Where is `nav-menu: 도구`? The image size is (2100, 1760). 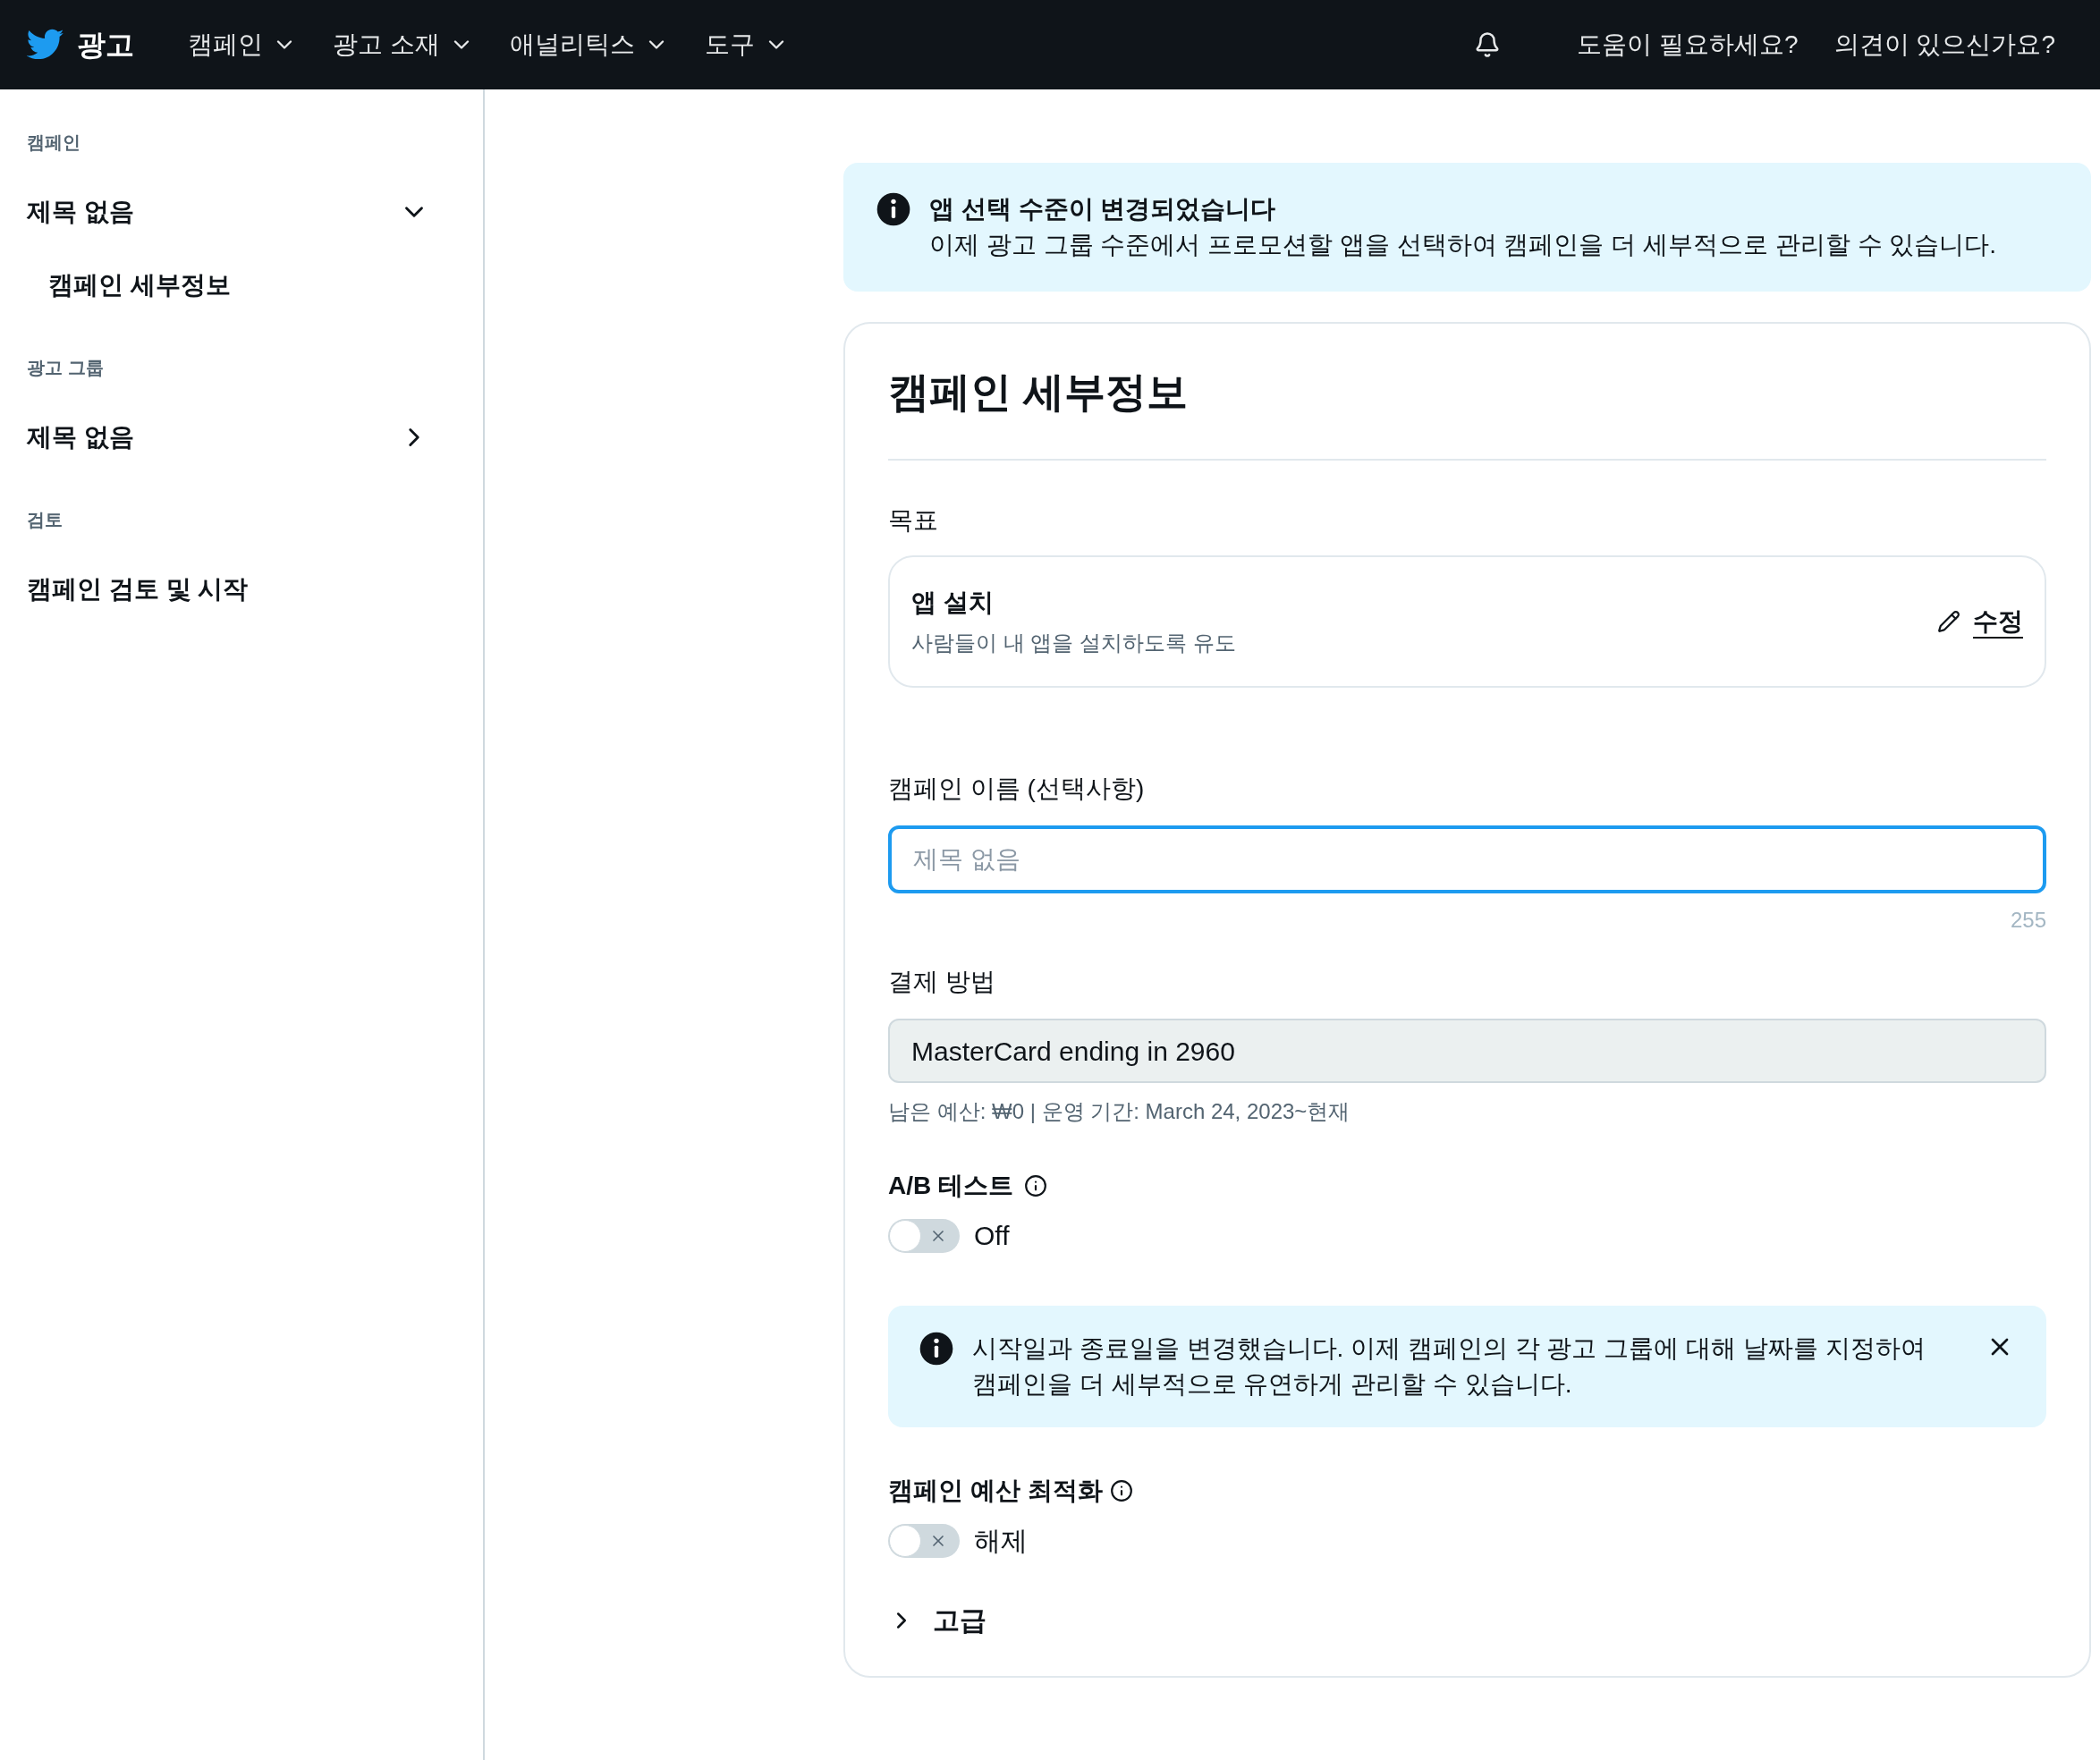
nav-menu: 도구 is located at coordinates (746, 45).